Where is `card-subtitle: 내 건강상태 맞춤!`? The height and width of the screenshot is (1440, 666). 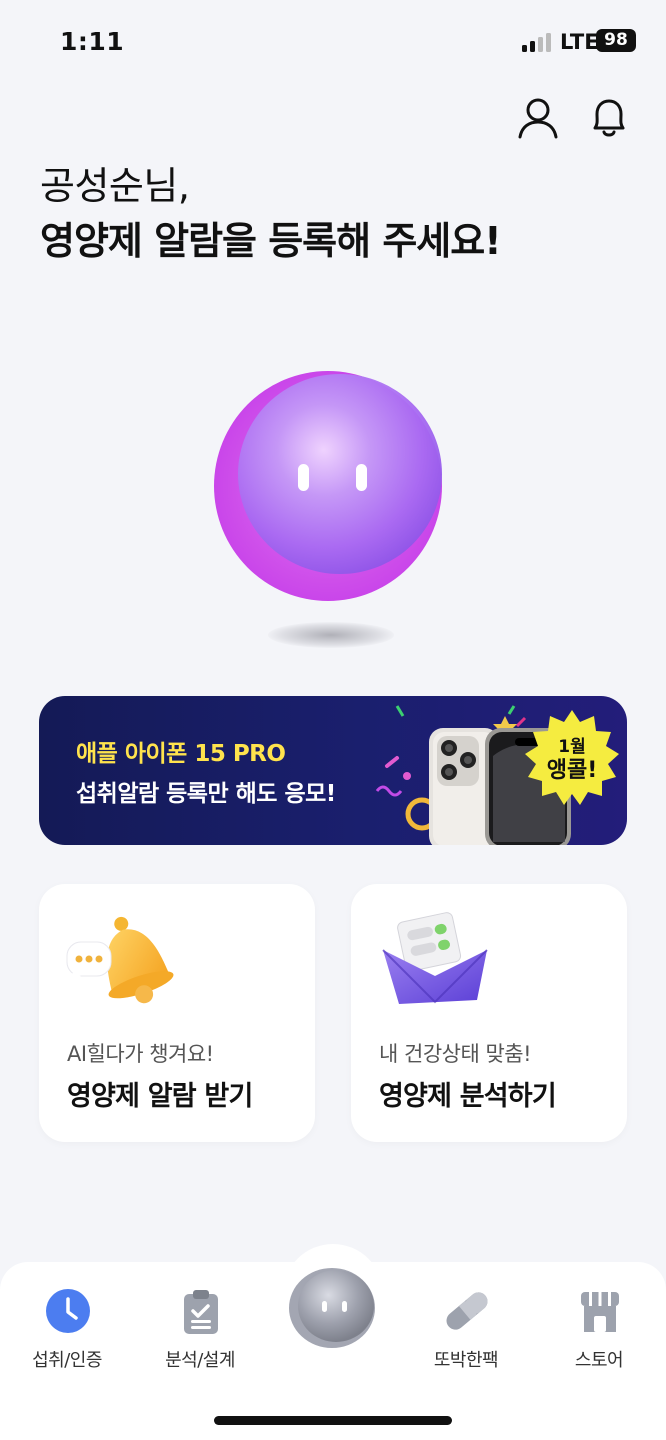 card-subtitle: 내 건강상태 맞춤! is located at coordinates (455, 1054).